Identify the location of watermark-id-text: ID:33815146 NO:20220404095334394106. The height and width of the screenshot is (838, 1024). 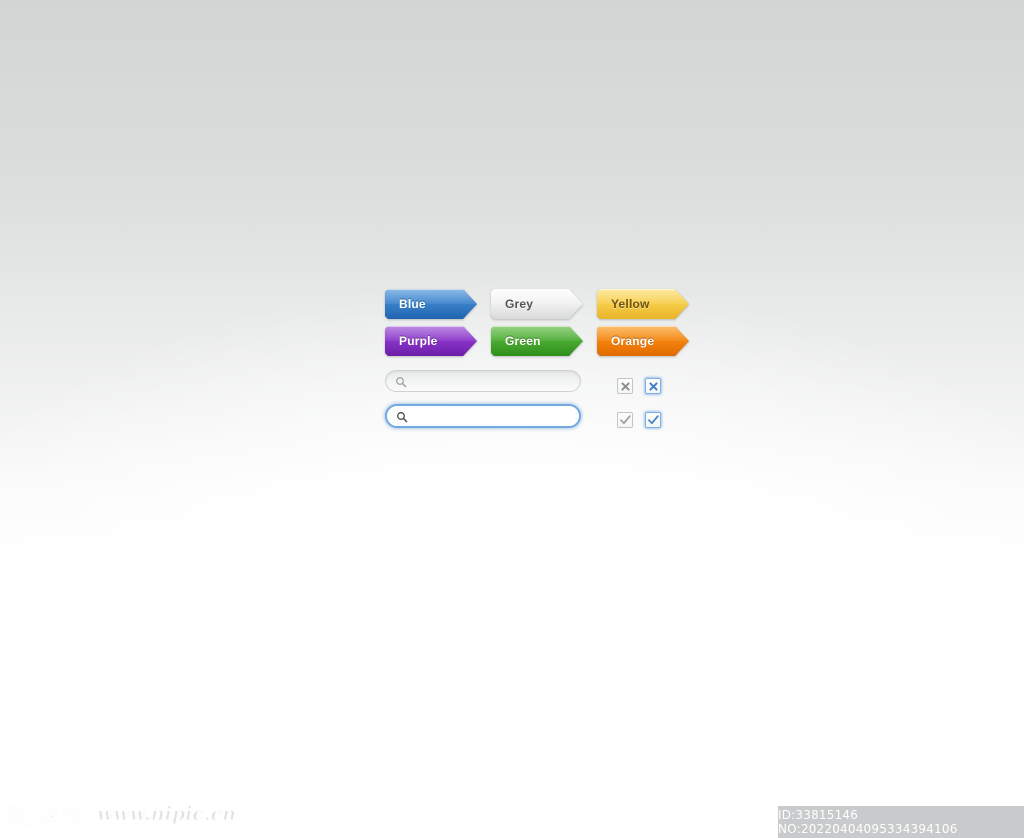
(868, 822).